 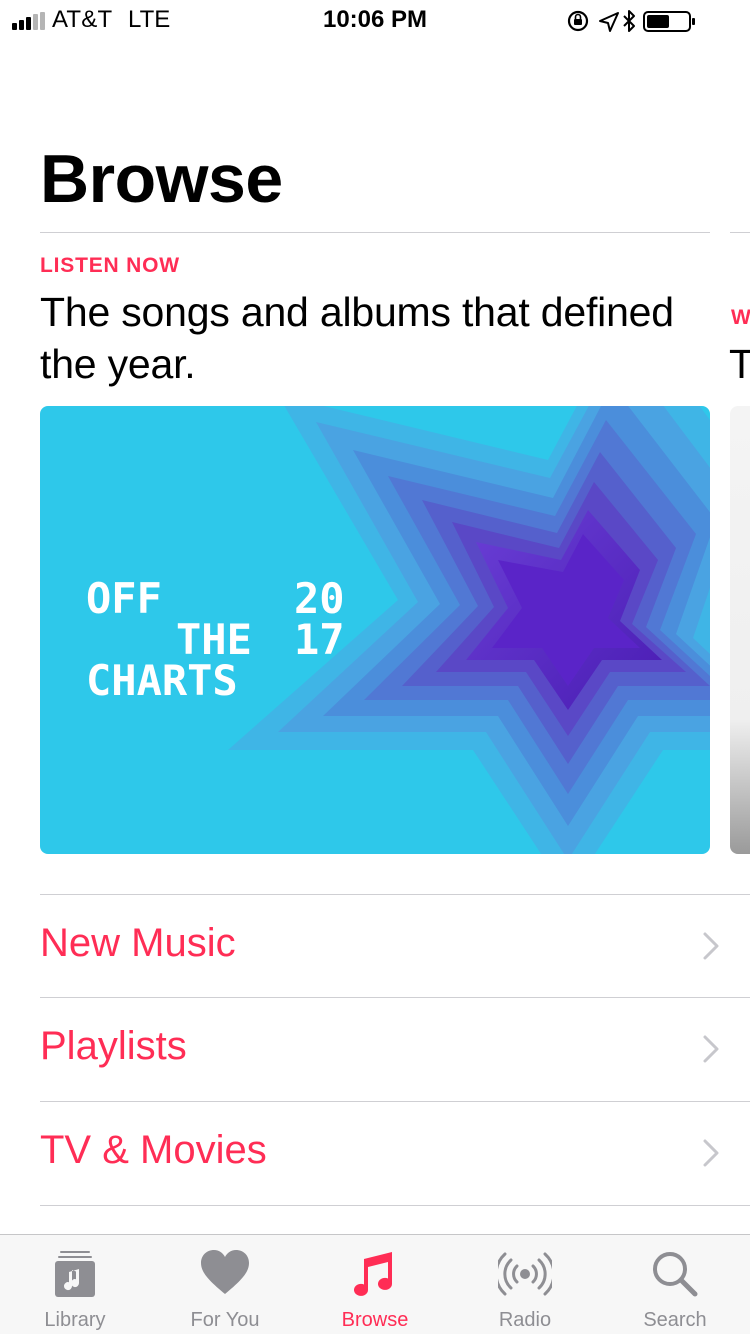 What do you see at coordinates (138, 943) in the screenshot?
I see `browse-row-label: New Music` at bounding box center [138, 943].